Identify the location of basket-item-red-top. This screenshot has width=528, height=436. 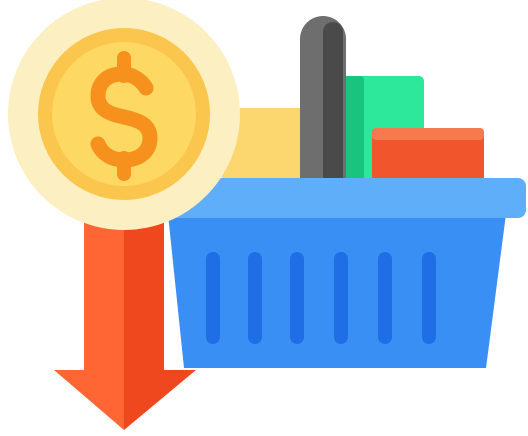
(428, 134).